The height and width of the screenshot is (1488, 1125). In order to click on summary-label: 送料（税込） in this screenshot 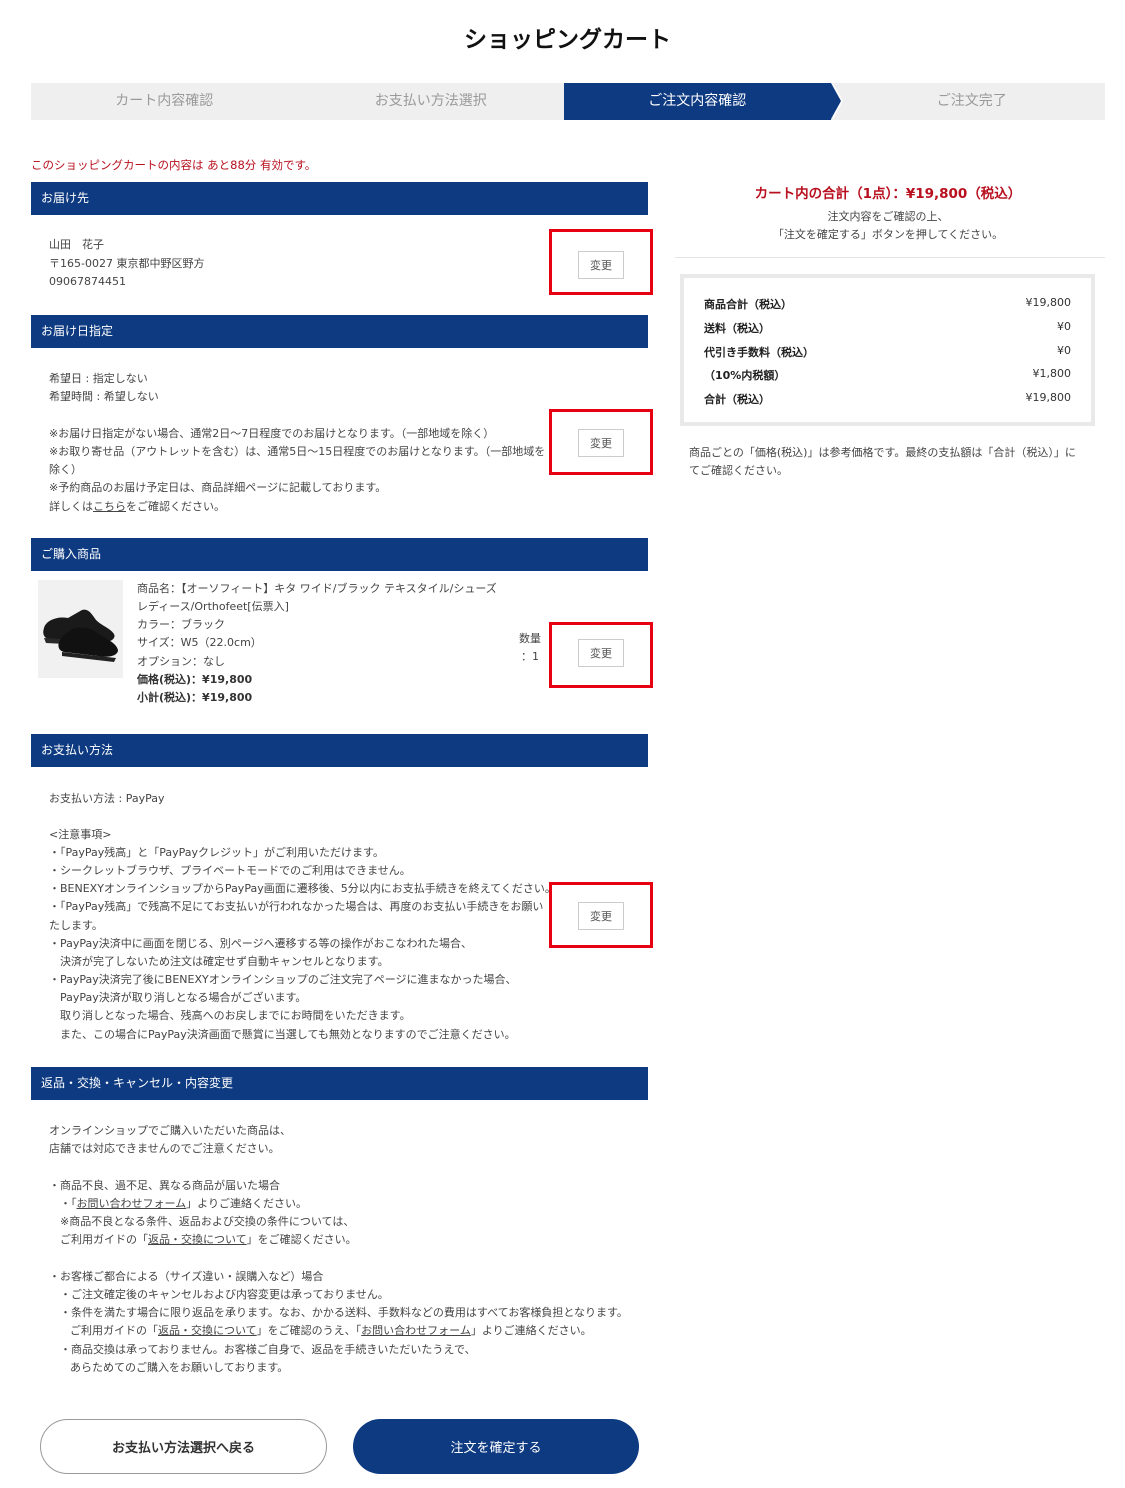, I will do `click(737, 328)`.